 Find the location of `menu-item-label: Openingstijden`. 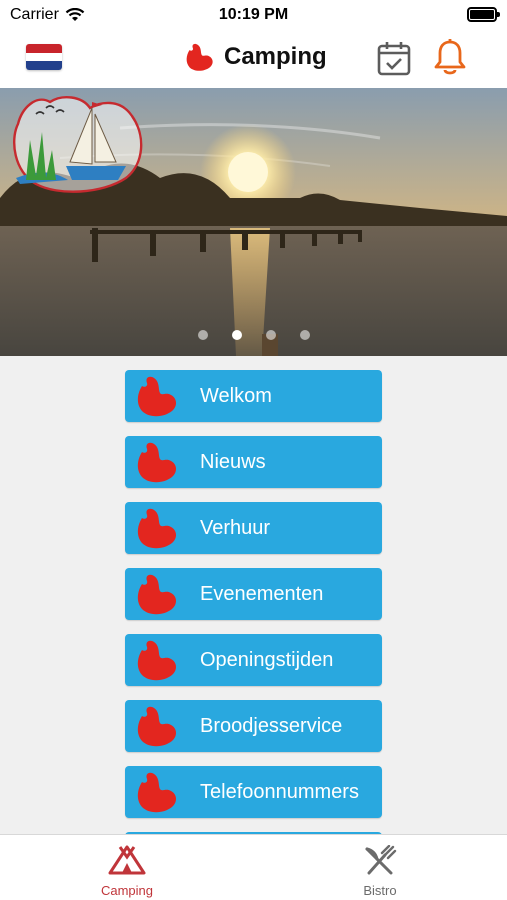

menu-item-label: Openingstijden is located at coordinates (267, 659).